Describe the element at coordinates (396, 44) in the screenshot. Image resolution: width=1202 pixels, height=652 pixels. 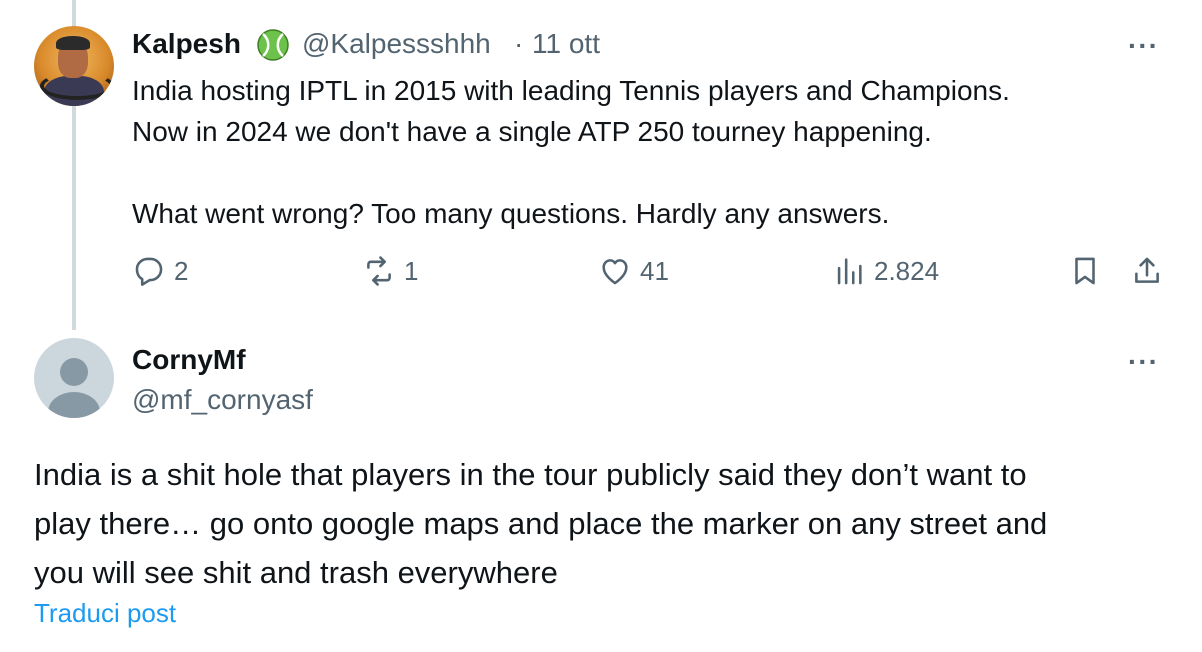
I see `author-handle: @Kalpessshhh` at that location.